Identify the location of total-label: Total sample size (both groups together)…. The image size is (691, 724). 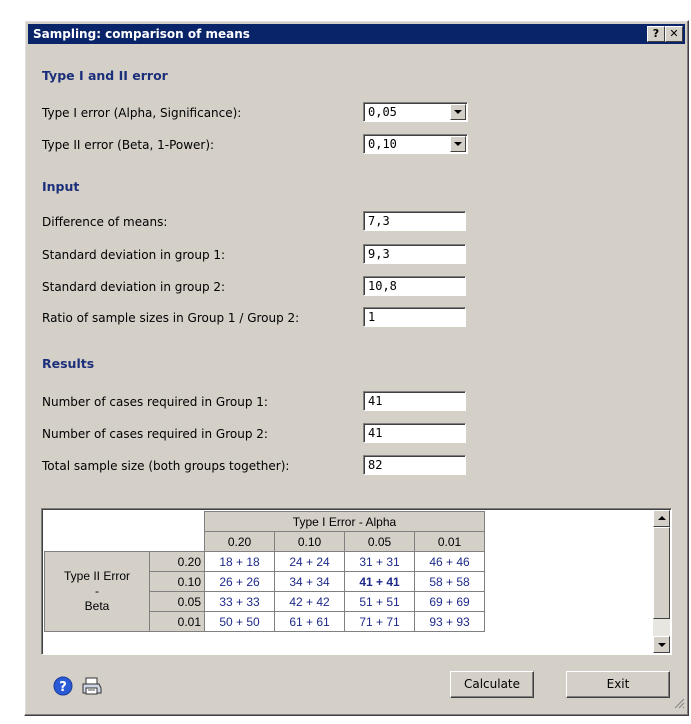
(166, 466).